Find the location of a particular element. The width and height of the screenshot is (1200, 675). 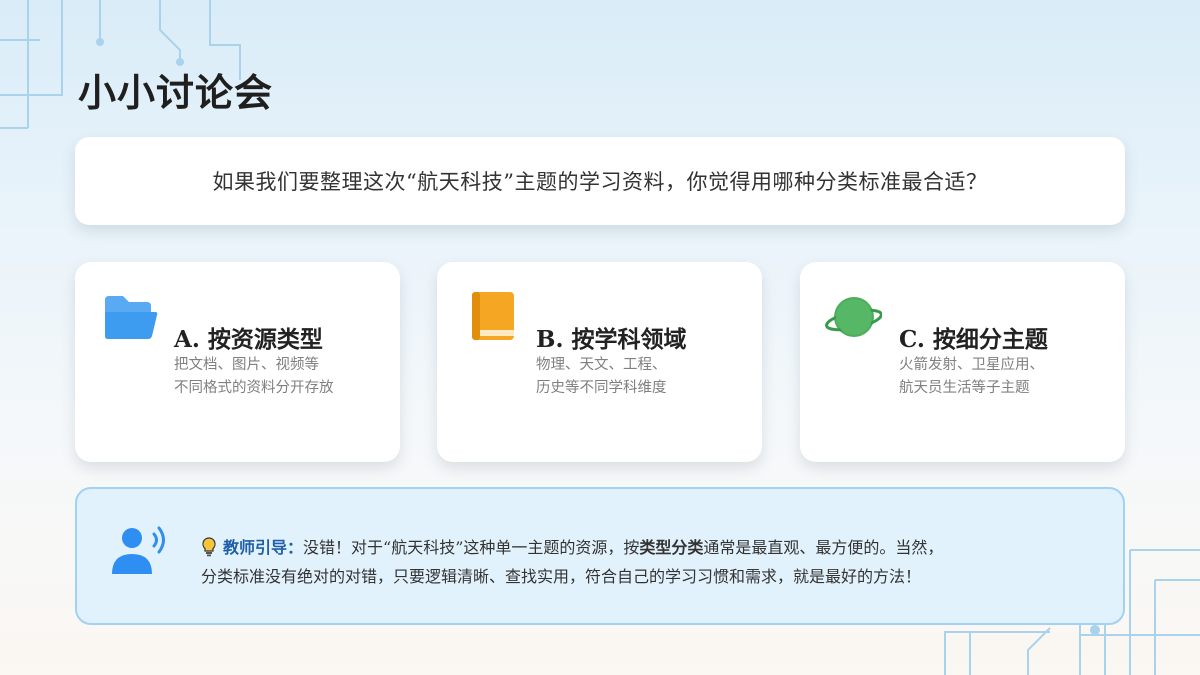

option-title: C. 按细分主题 is located at coordinates (973, 339).